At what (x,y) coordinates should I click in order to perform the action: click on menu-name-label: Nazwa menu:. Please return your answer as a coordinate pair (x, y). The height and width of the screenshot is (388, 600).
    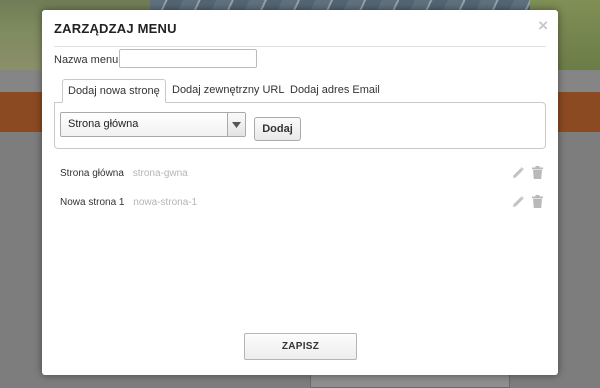
    Looking at the image, I should click on (88, 60).